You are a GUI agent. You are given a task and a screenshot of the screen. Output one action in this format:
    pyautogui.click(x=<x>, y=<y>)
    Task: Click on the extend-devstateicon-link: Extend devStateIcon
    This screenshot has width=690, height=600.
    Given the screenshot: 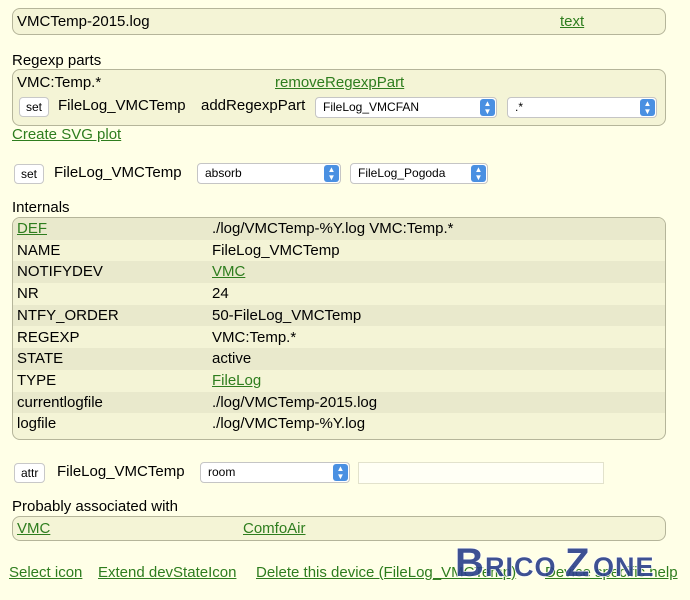 What is the action you would take?
    pyautogui.click(x=167, y=572)
    